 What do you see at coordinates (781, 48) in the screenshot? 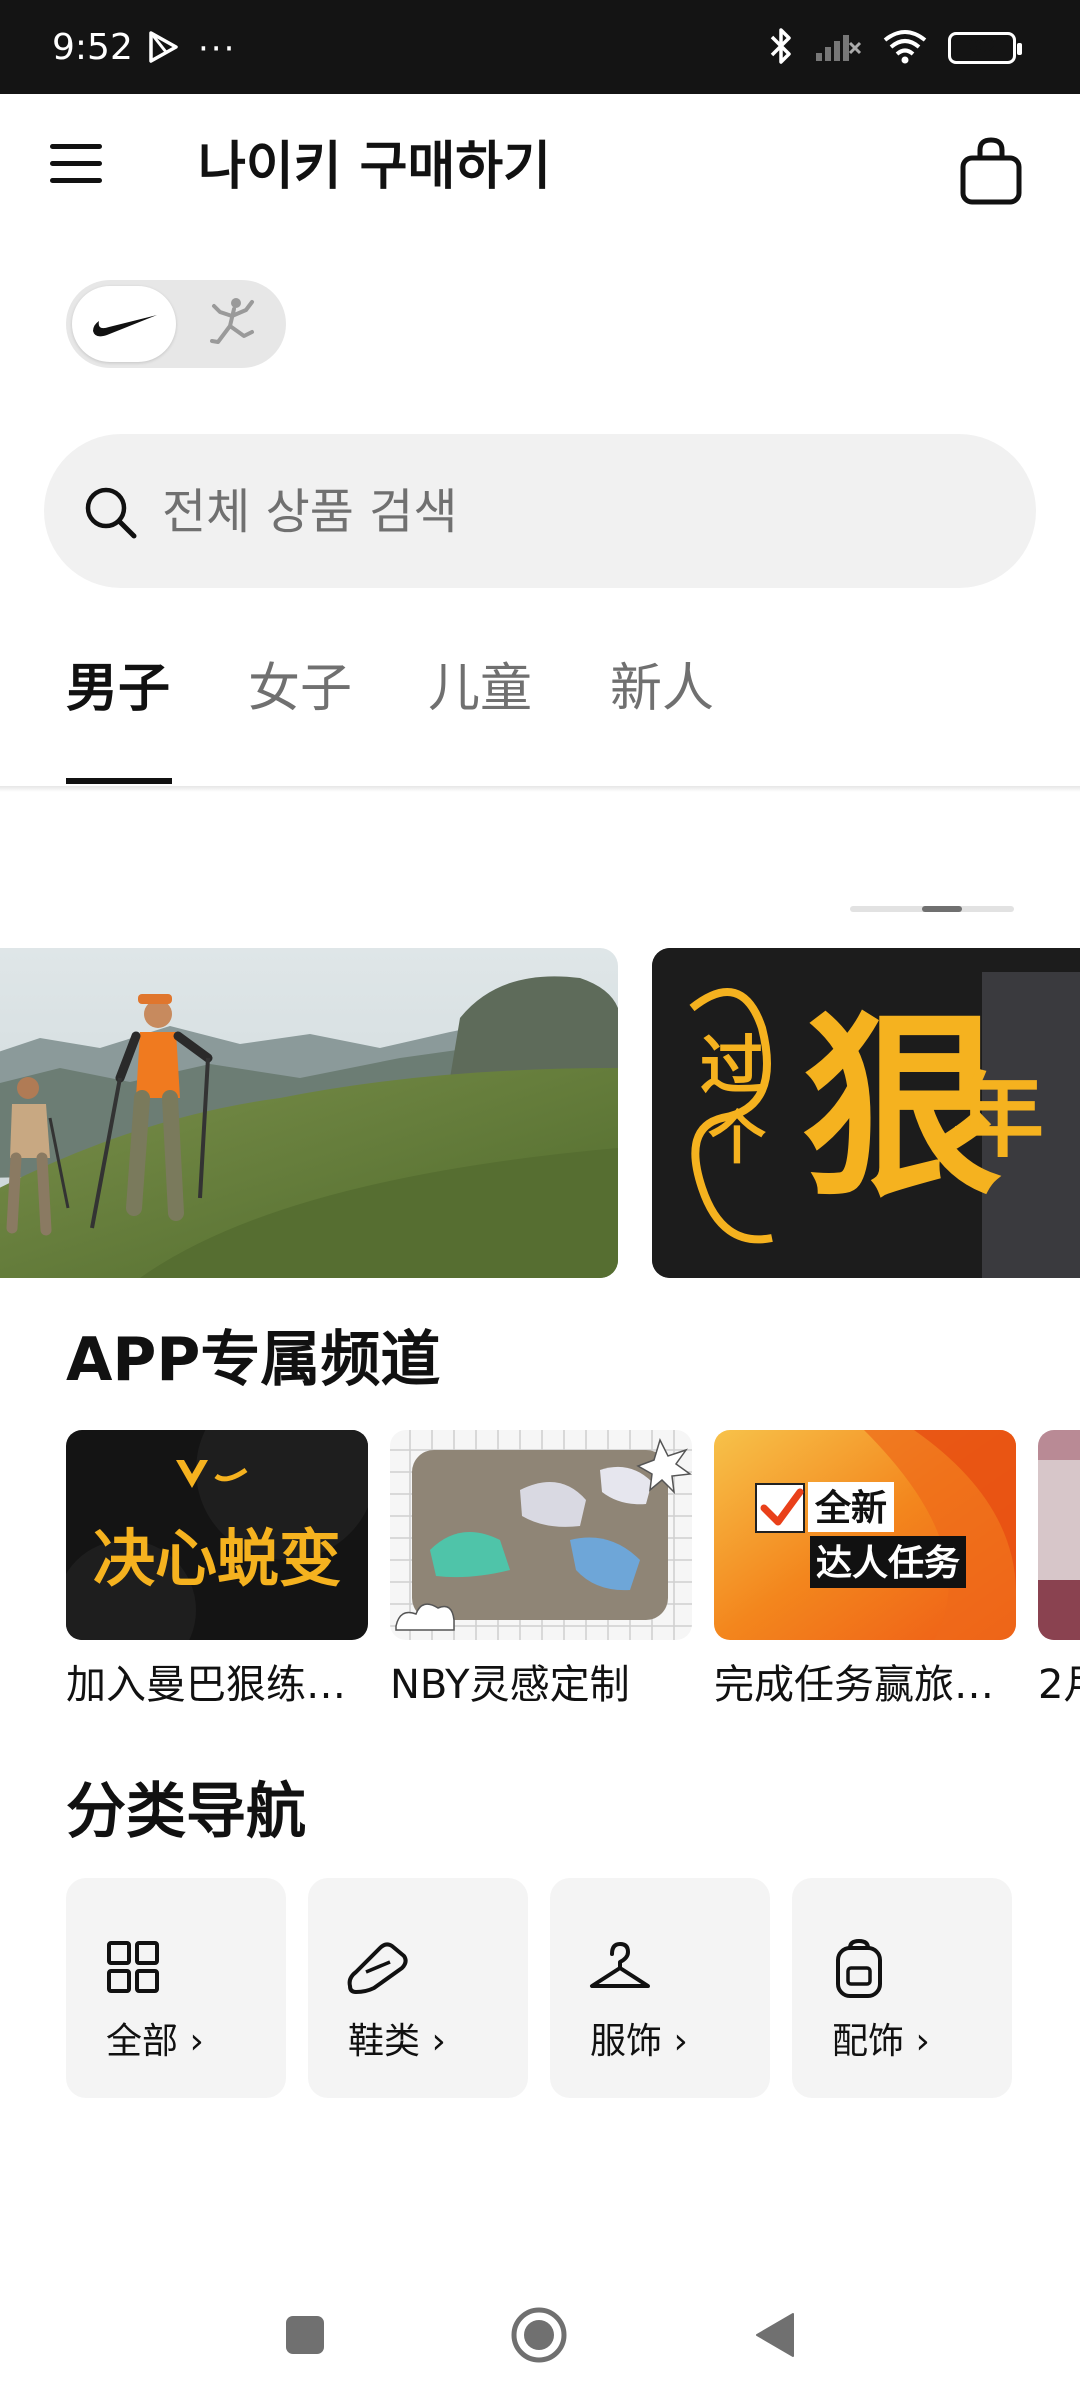
I see `bluetooth-icon` at bounding box center [781, 48].